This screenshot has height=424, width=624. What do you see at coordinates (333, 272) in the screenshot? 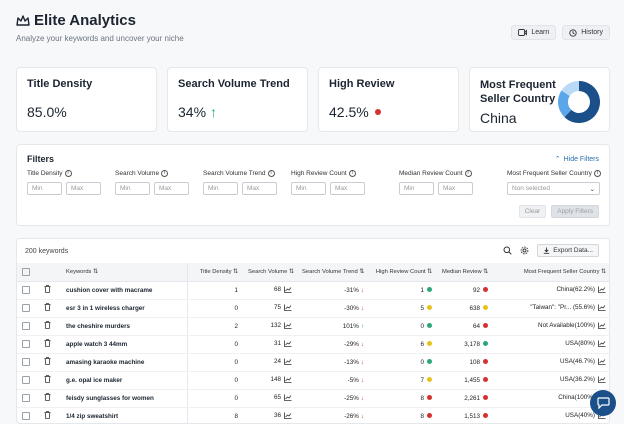
I see `col-search-volume-trend: Search Volume Trend ⇅` at bounding box center [333, 272].